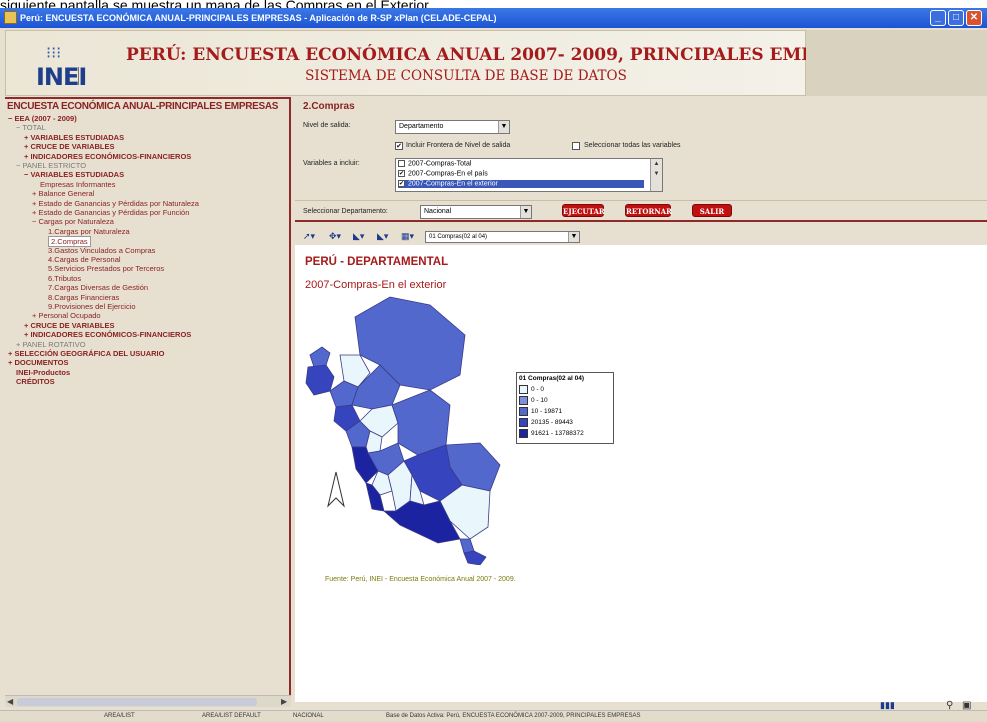  What do you see at coordinates (106, 268) in the screenshot?
I see `tree-item: 5.Servicios Prestados por Terceros` at bounding box center [106, 268].